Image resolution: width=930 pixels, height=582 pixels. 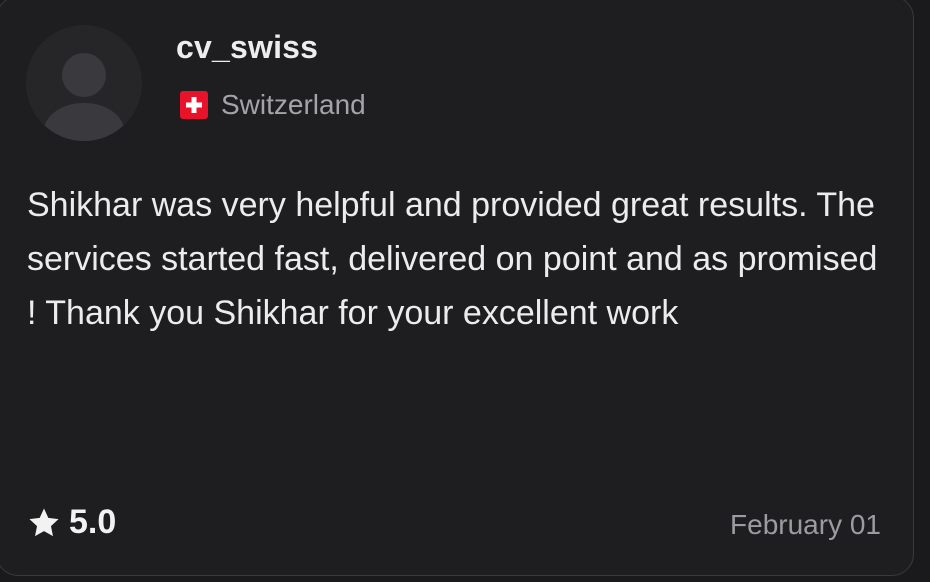 I want to click on reviewer-country: Switzerland, so click(x=273, y=105).